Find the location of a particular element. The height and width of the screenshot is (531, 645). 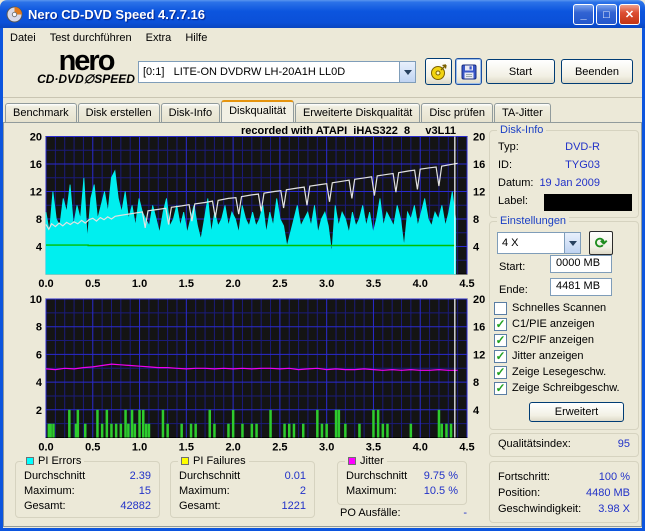

checkbox-label: C2/PIF anzeigen is located at coordinates (553, 340).